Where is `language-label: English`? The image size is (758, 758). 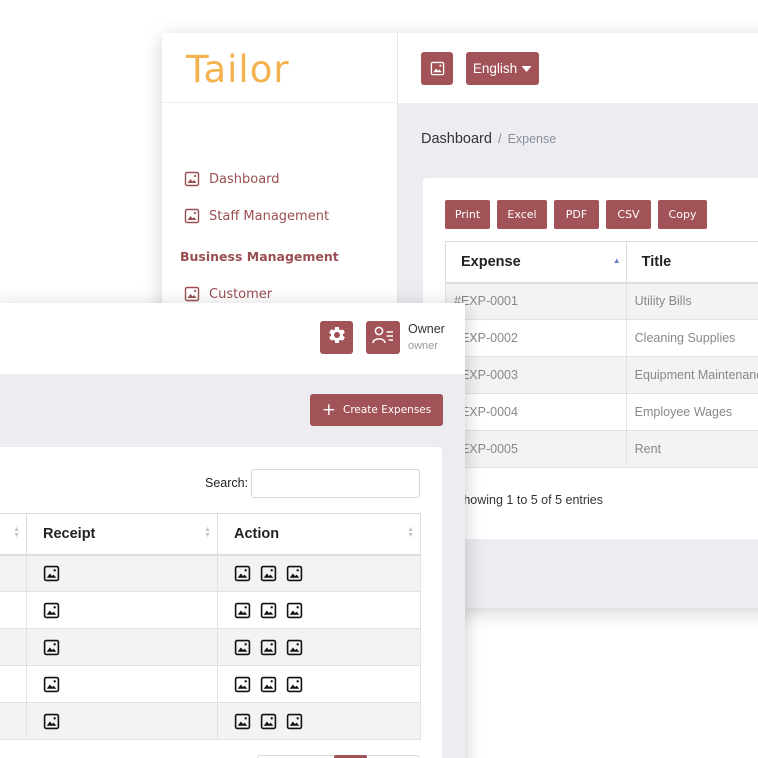 language-label: English is located at coordinates (495, 68).